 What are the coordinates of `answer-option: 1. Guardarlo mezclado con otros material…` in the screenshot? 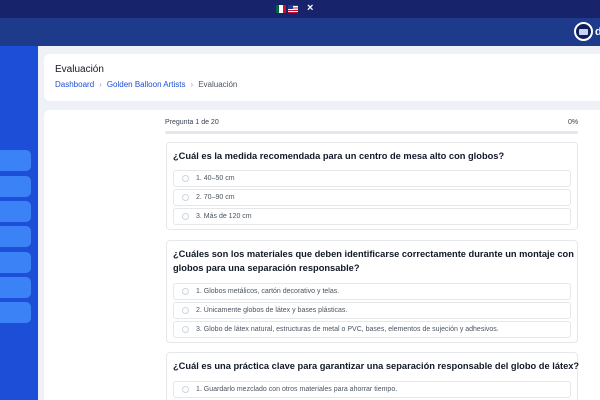 It's located at (372, 389).